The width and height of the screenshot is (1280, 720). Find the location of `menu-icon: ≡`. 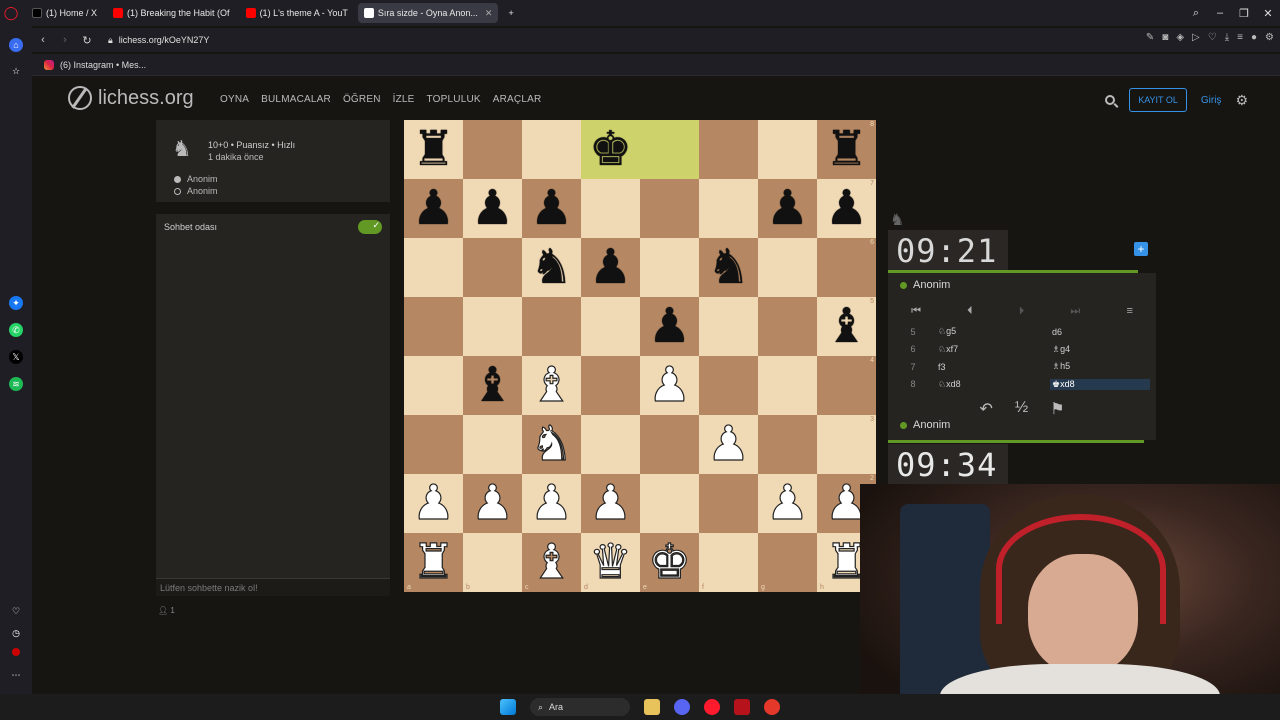

menu-icon: ≡ is located at coordinates (1240, 37).